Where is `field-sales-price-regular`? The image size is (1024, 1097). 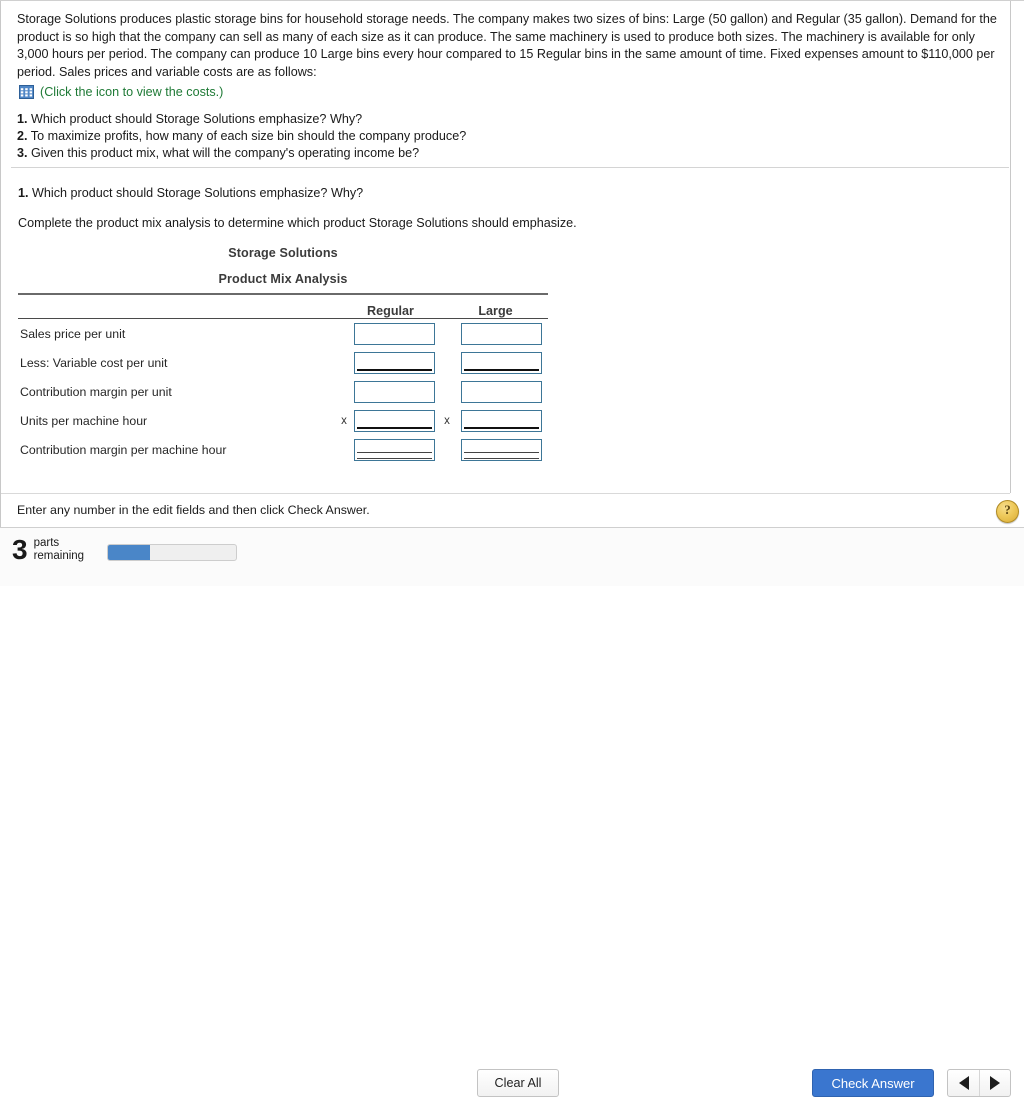
field-sales-price-regular is located at coordinates (394, 333).